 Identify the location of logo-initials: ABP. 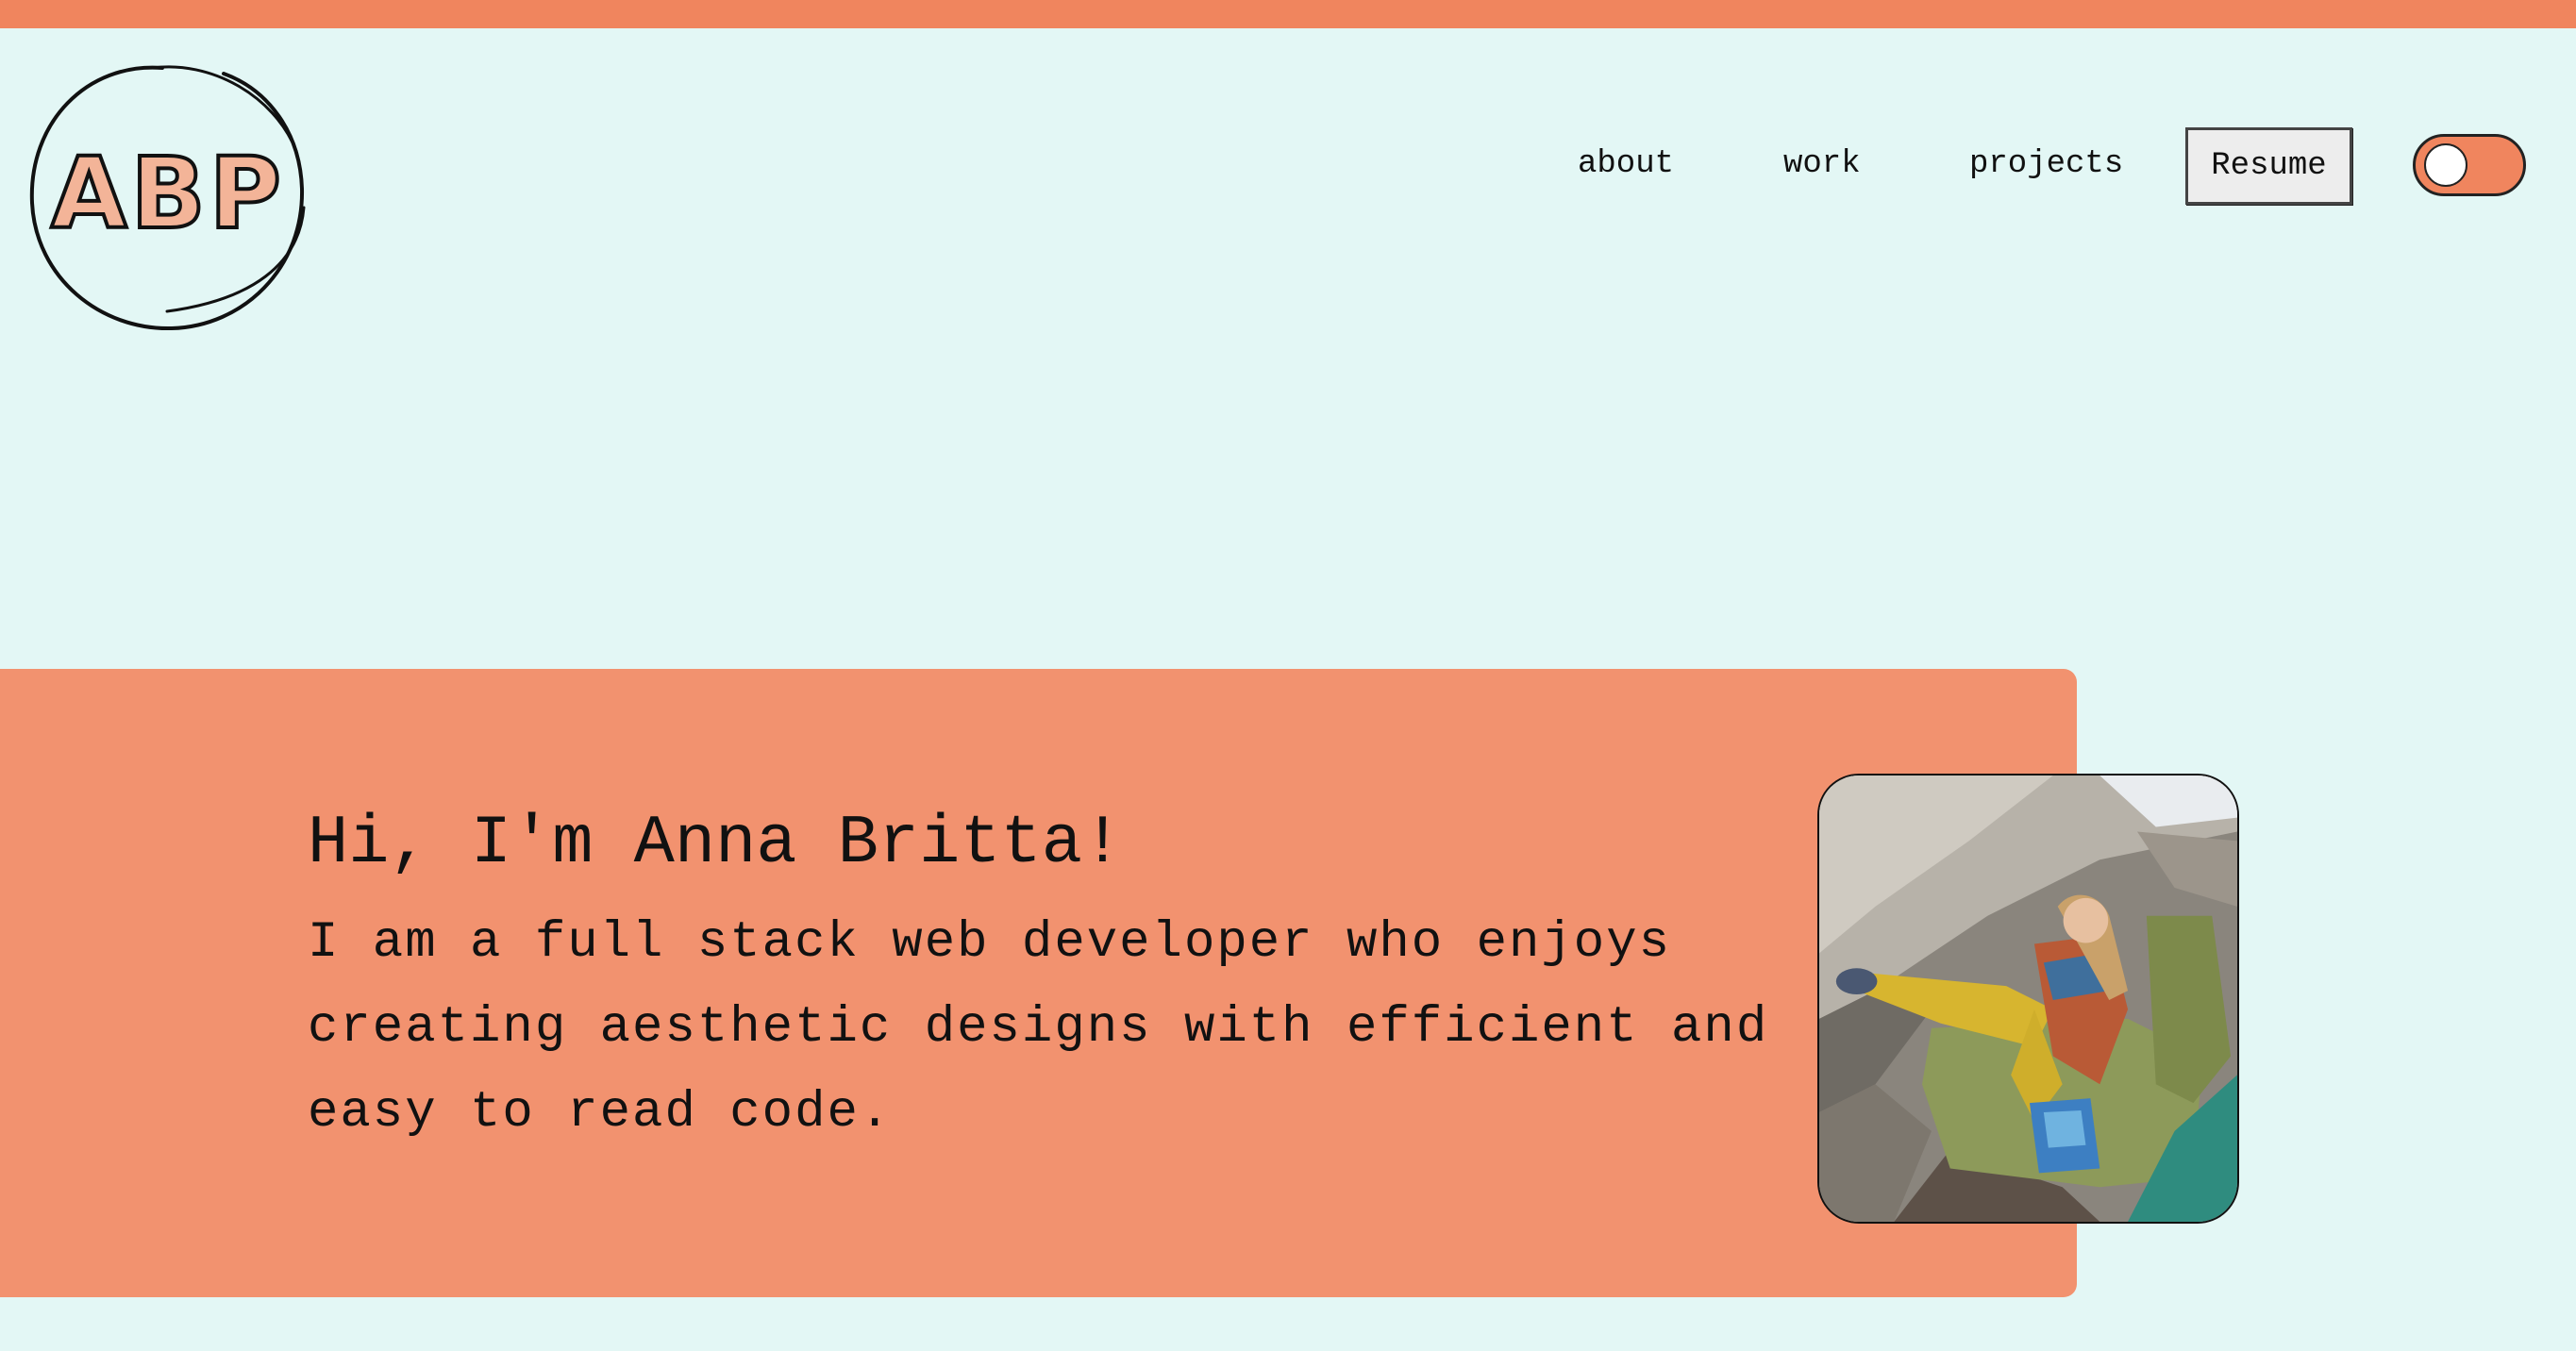
(167, 194).